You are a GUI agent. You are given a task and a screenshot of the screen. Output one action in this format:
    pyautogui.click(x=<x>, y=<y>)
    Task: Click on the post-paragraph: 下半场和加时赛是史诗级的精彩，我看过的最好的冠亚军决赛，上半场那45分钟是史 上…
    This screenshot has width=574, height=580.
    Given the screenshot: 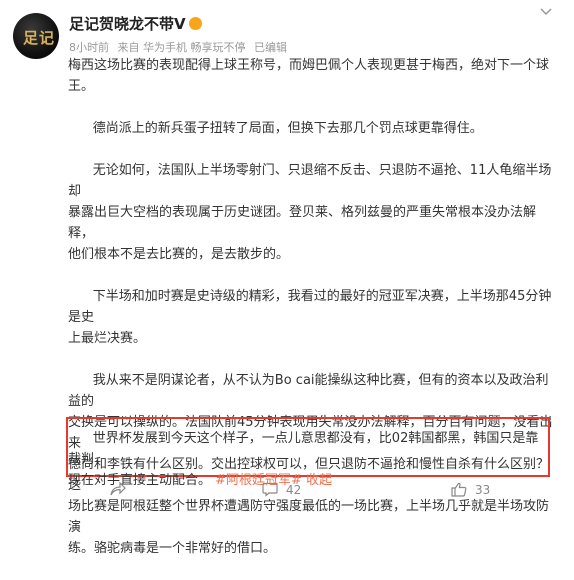 What is the action you would take?
    pyautogui.click(x=310, y=317)
    